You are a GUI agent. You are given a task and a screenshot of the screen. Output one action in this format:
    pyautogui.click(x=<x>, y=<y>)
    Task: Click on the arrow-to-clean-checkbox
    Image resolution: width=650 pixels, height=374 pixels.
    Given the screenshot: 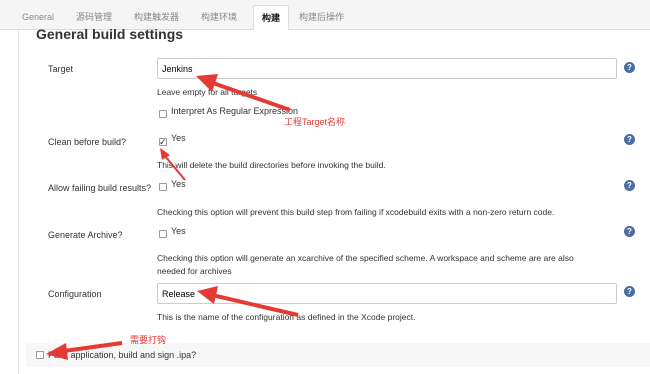 What is the action you would take?
    pyautogui.click(x=173, y=164)
    